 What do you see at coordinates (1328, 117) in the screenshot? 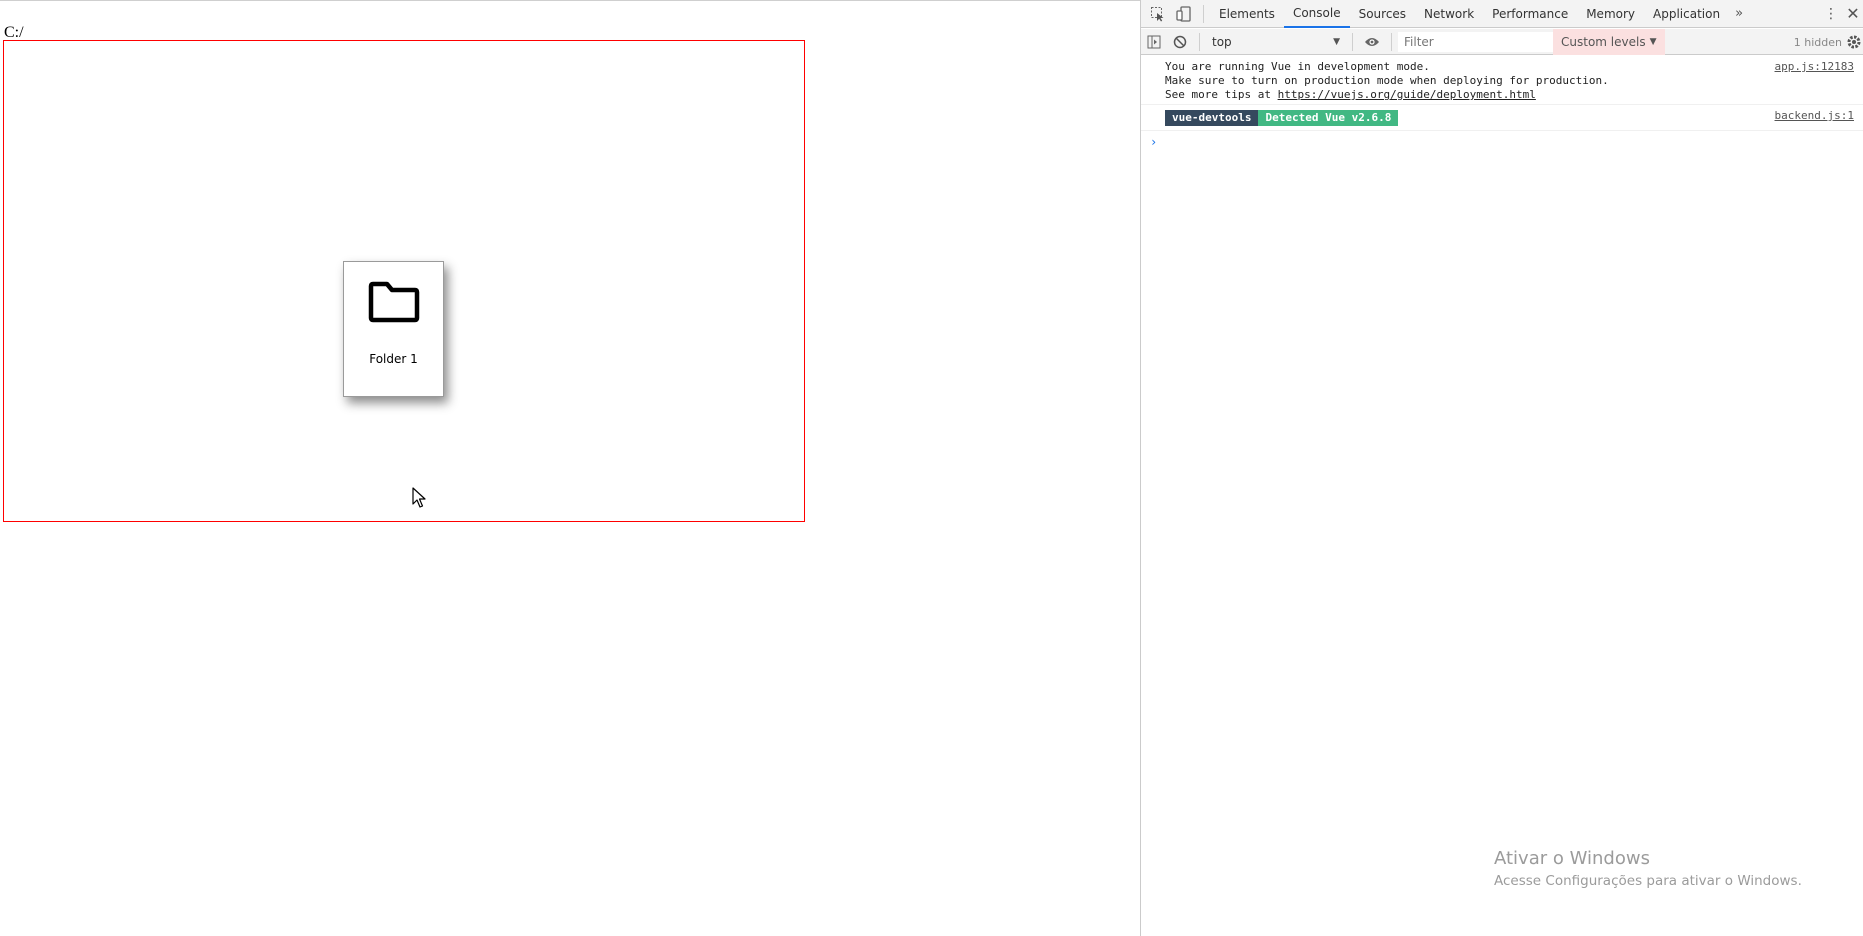
I see `detected-vue-label: Detected Vue v2.6.8` at bounding box center [1328, 117].